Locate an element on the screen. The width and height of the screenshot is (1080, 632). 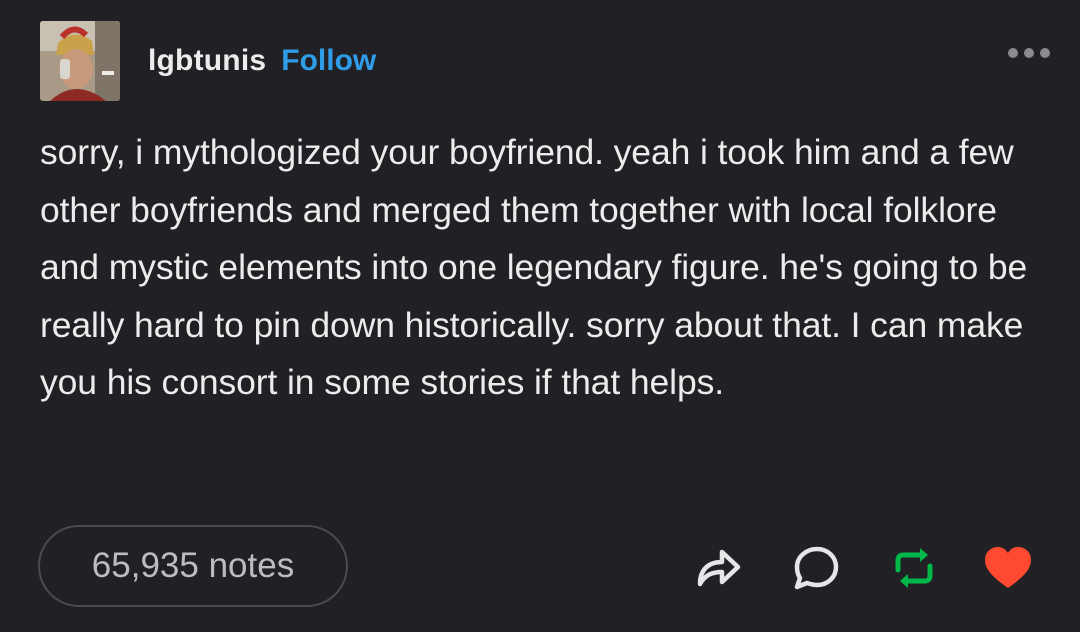
post-header: lgbtunis Follow is located at coordinates (208, 61).